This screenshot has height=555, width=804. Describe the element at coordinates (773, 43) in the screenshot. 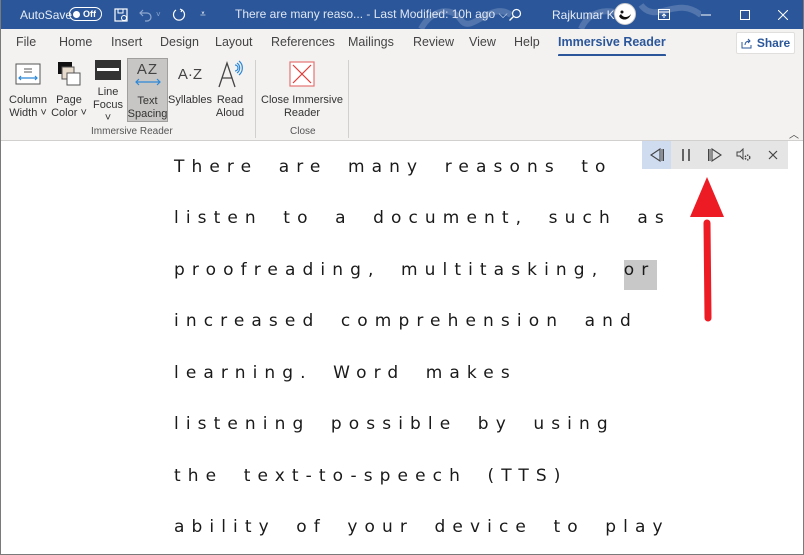

I see `share-label: Share` at that location.